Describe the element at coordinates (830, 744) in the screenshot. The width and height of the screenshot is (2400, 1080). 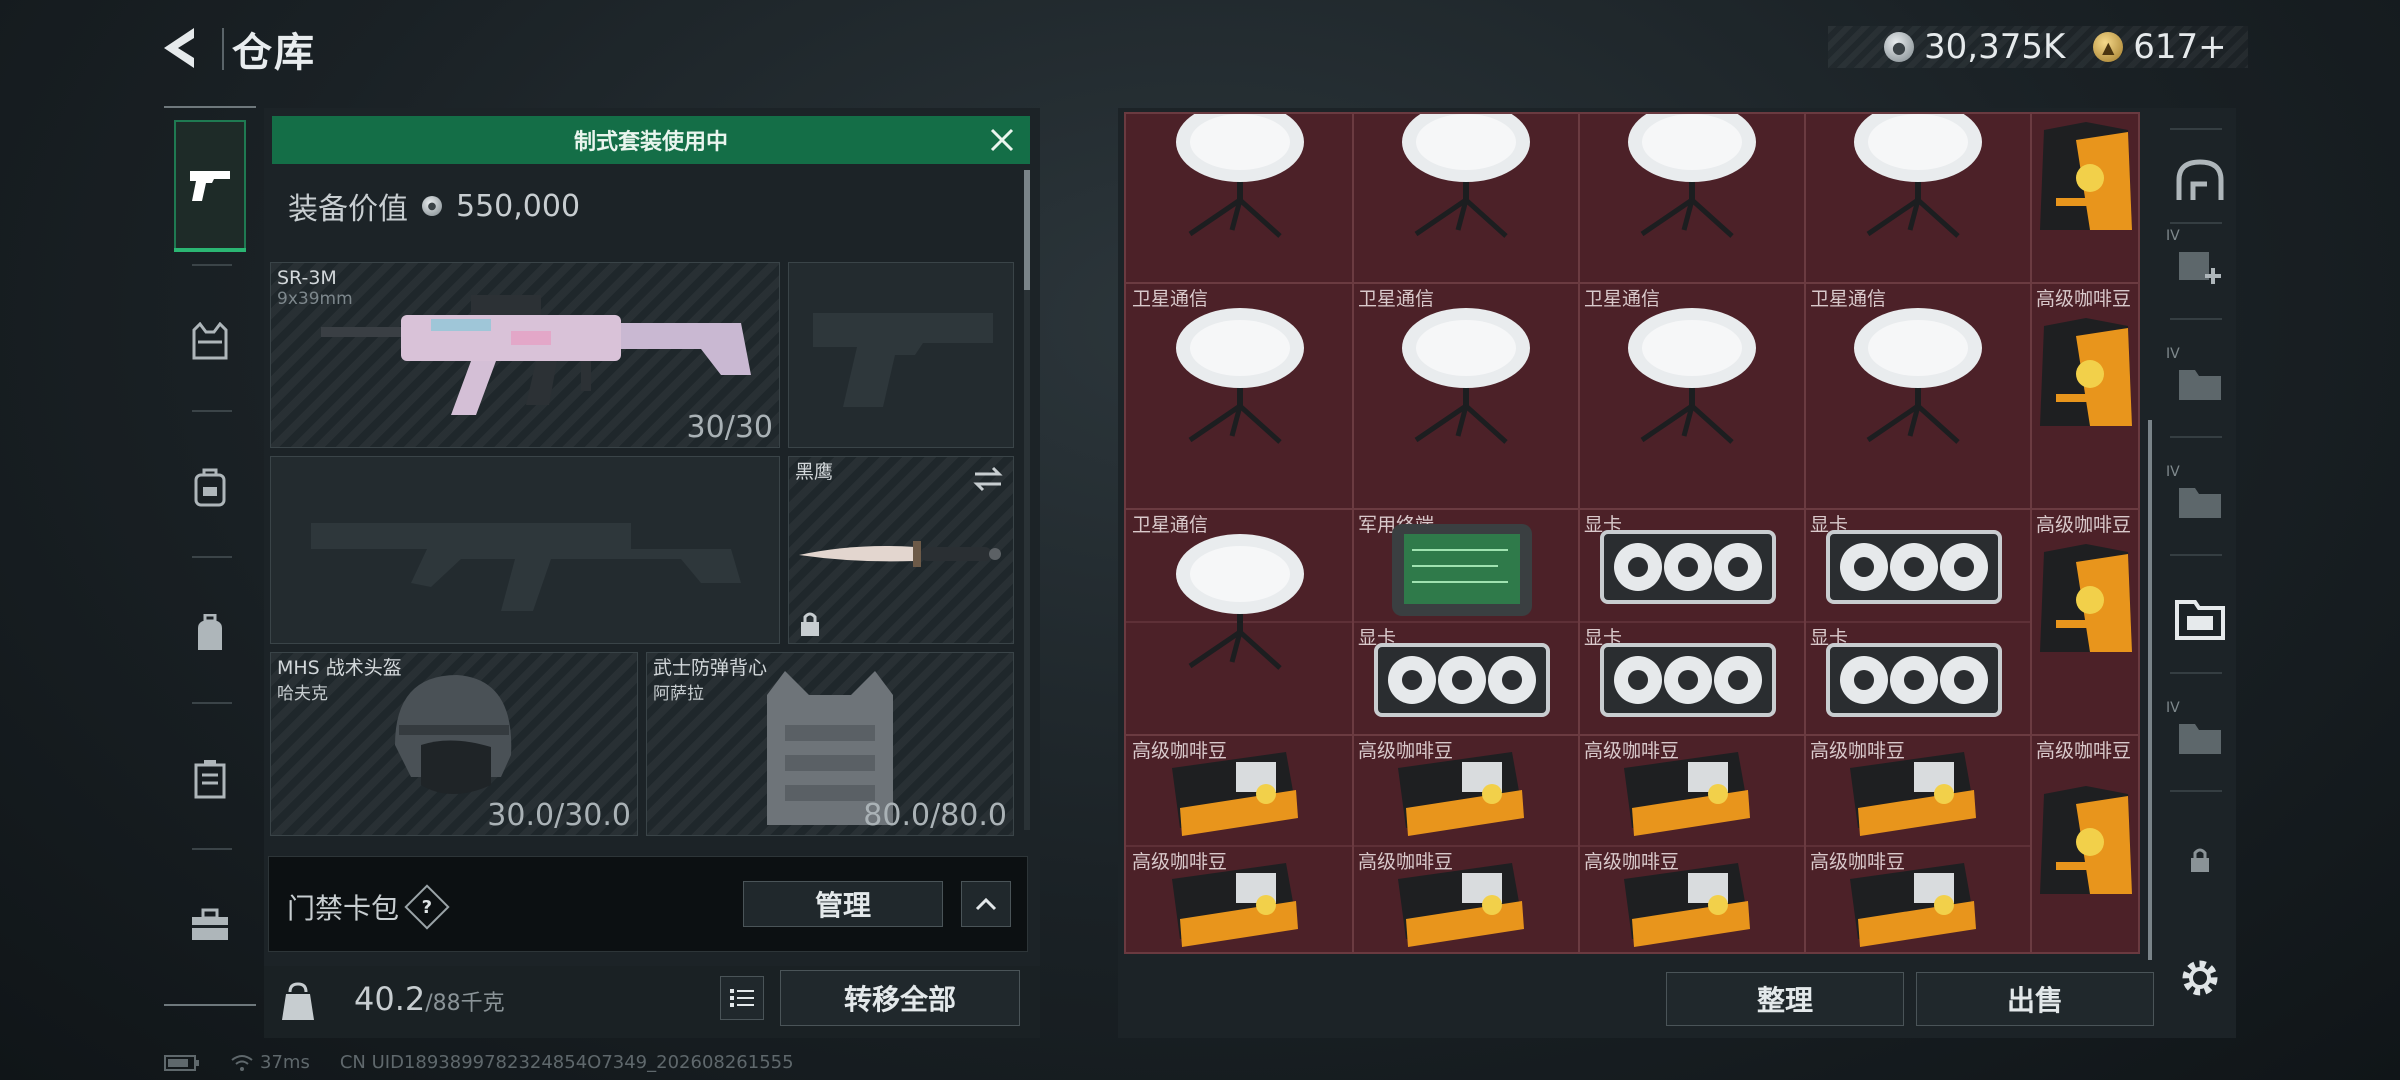
I see `armor-slot: 武士防弹背心 阿萨拉 80.0/80.0` at that location.